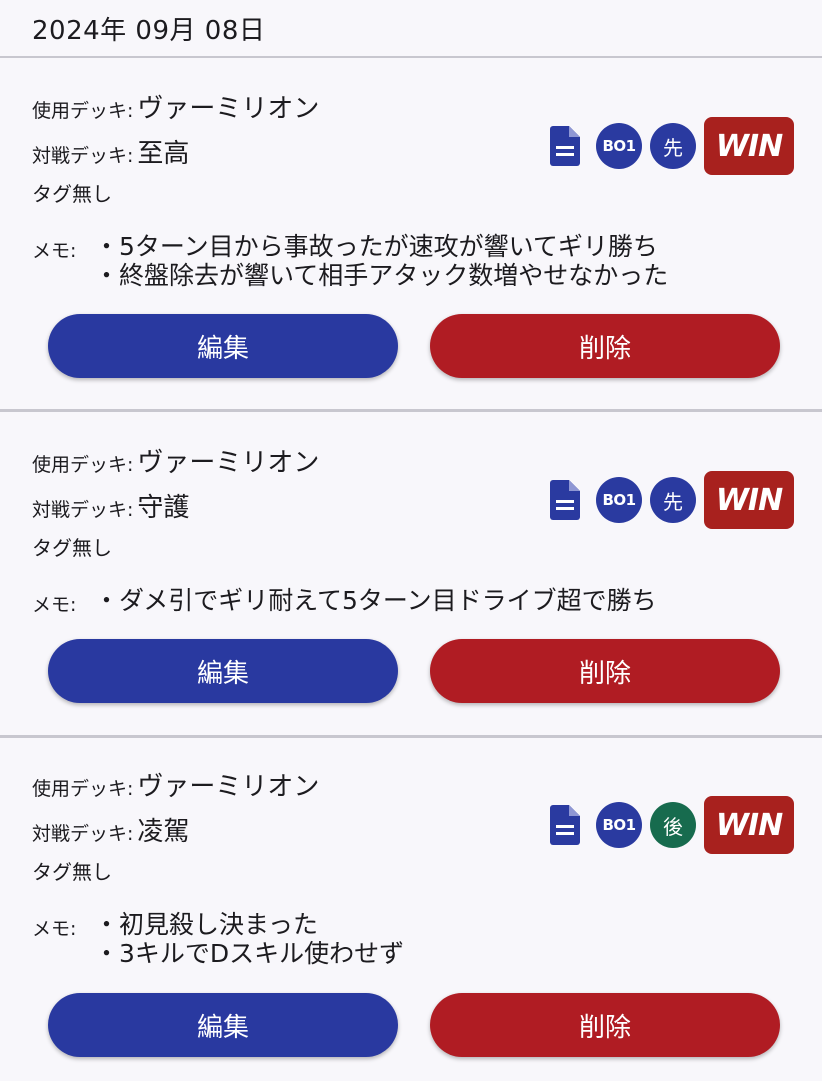 Image resolution: width=822 pixels, height=1081 pixels. I want to click on opponent-deck-row: 対戦デッキ: 凌駕, so click(110, 829).